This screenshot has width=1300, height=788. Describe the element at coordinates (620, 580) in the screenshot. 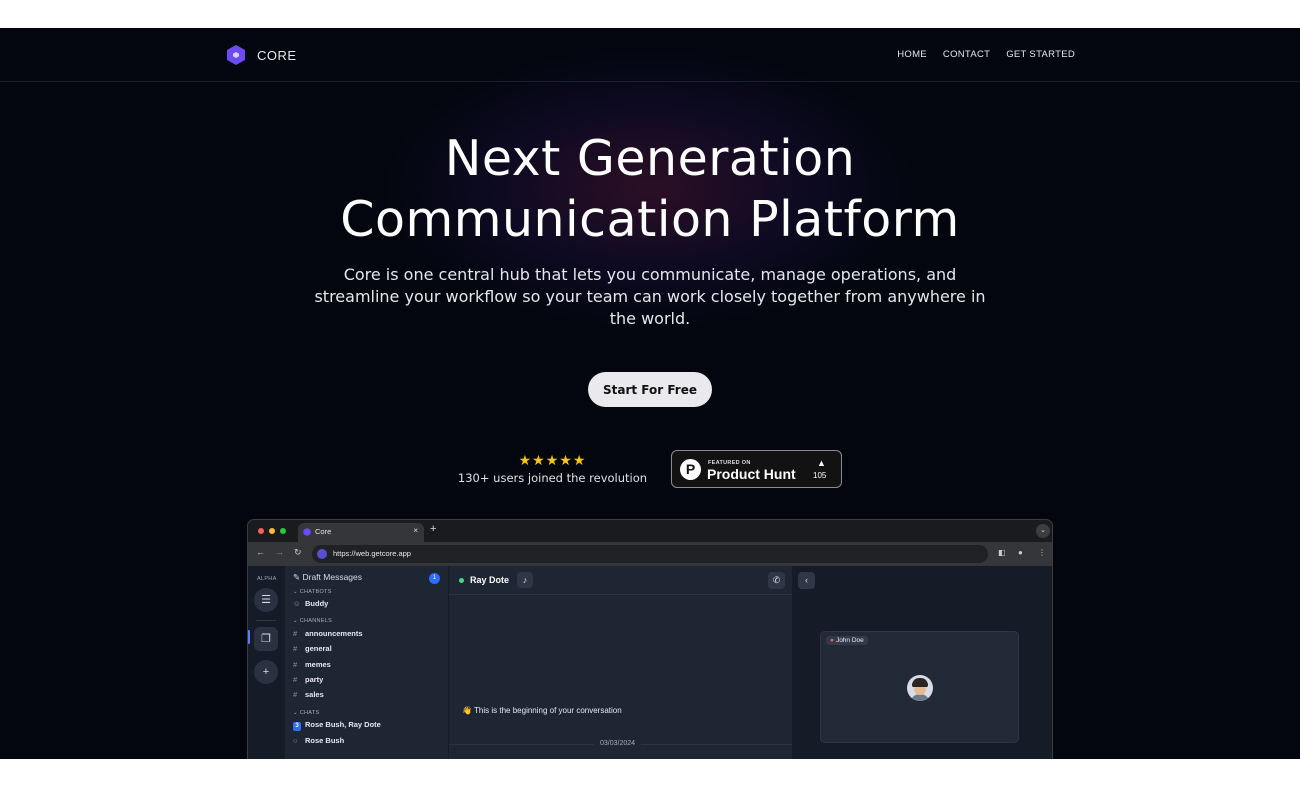

I see `chat-header: Ray Dote ♪ ✆` at that location.